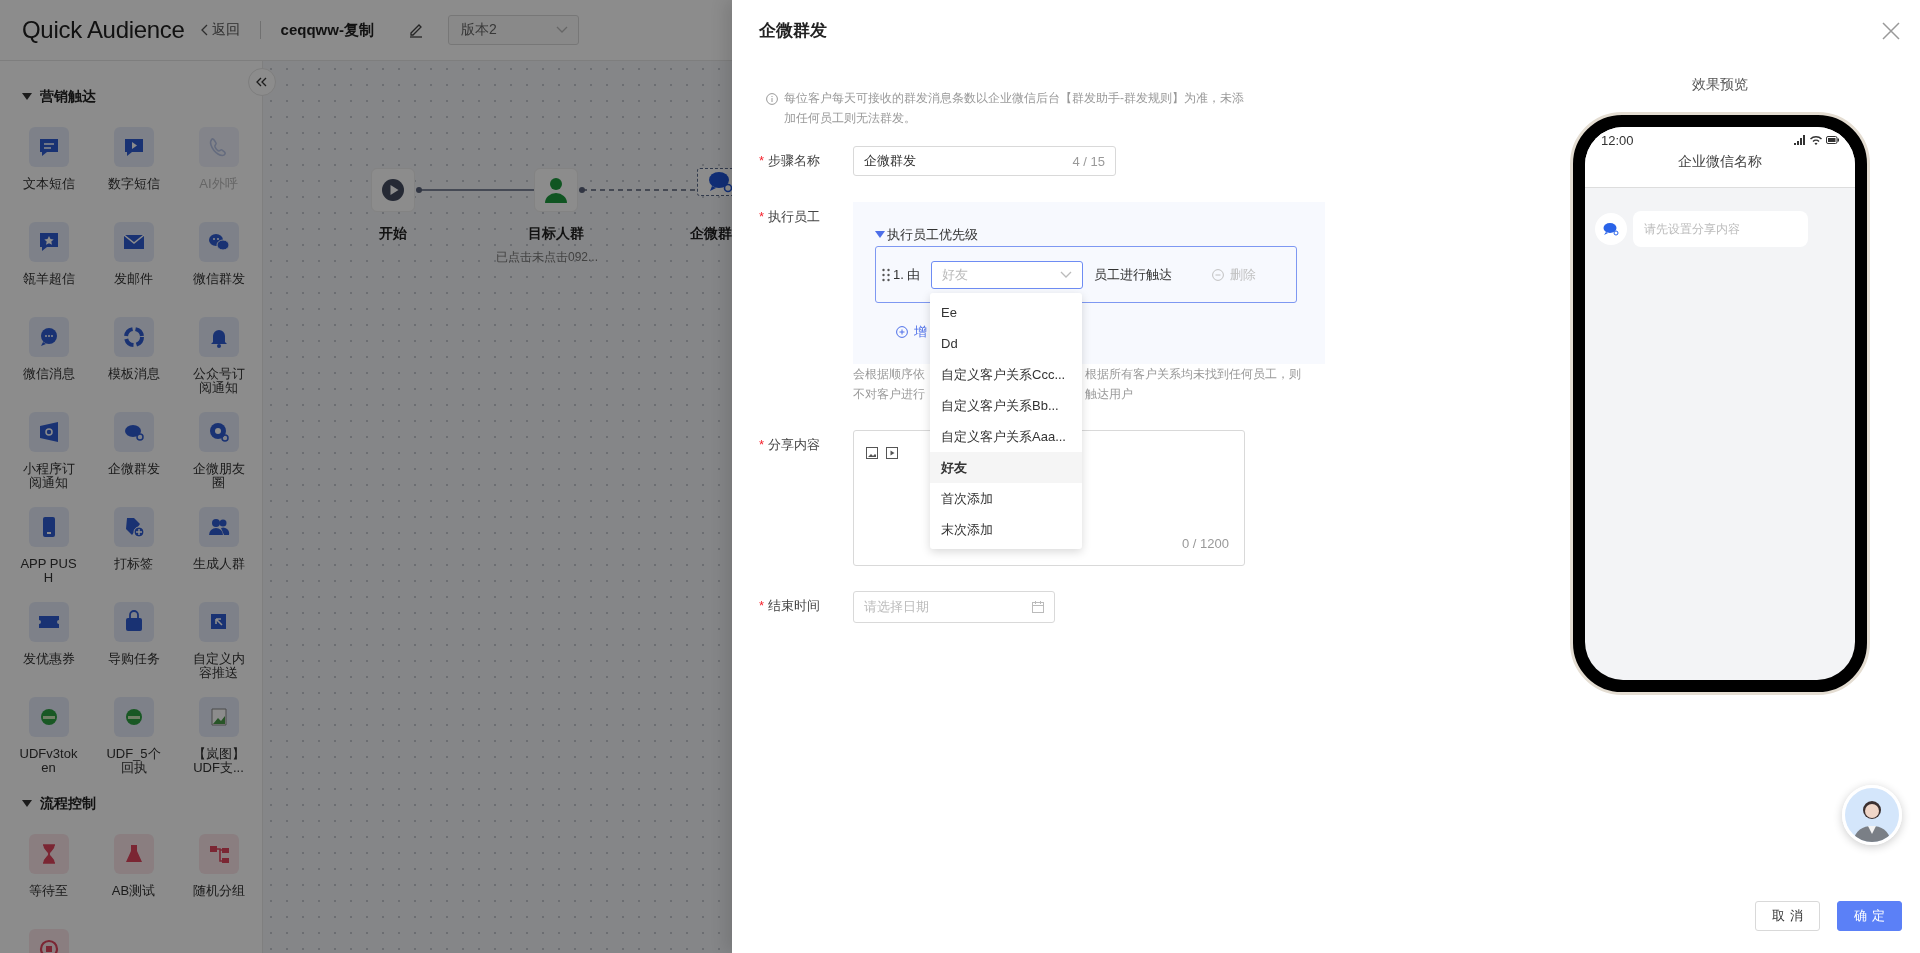 The width and height of the screenshot is (1920, 953). I want to click on field-label: 分享内容, so click(794, 445).